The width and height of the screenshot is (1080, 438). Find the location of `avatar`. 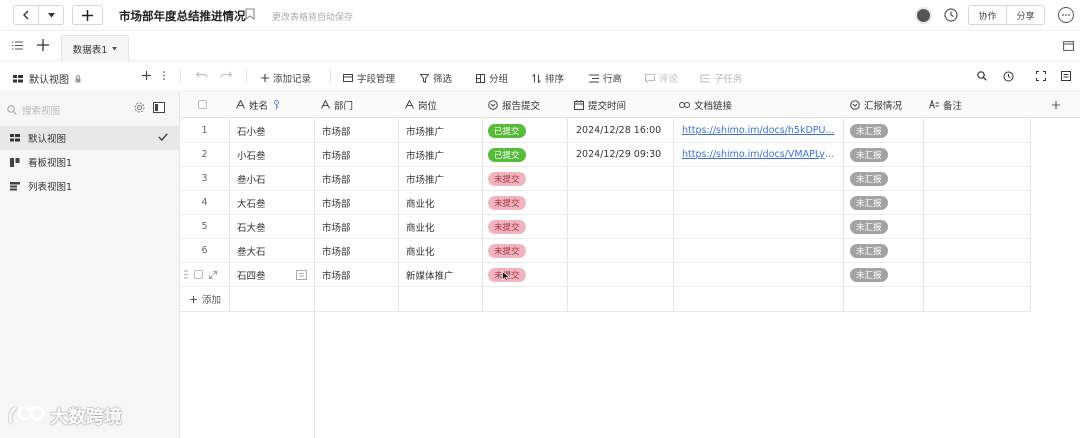

avatar is located at coordinates (923, 15).